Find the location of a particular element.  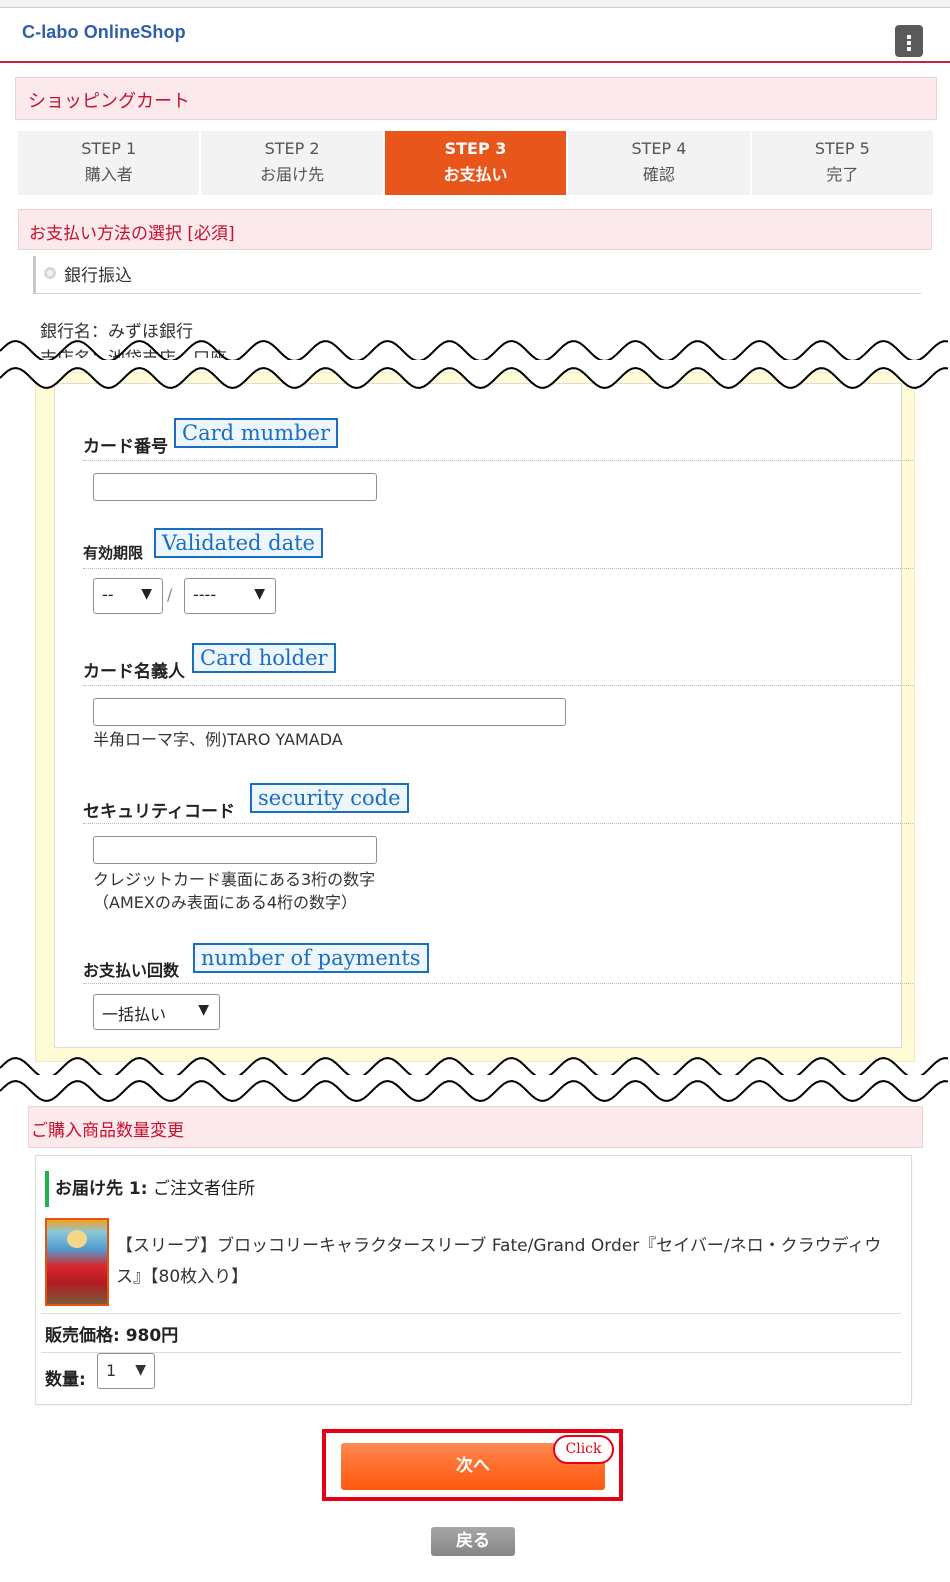

step-3-current: STEP 3 お支払い is located at coordinates (476, 163).